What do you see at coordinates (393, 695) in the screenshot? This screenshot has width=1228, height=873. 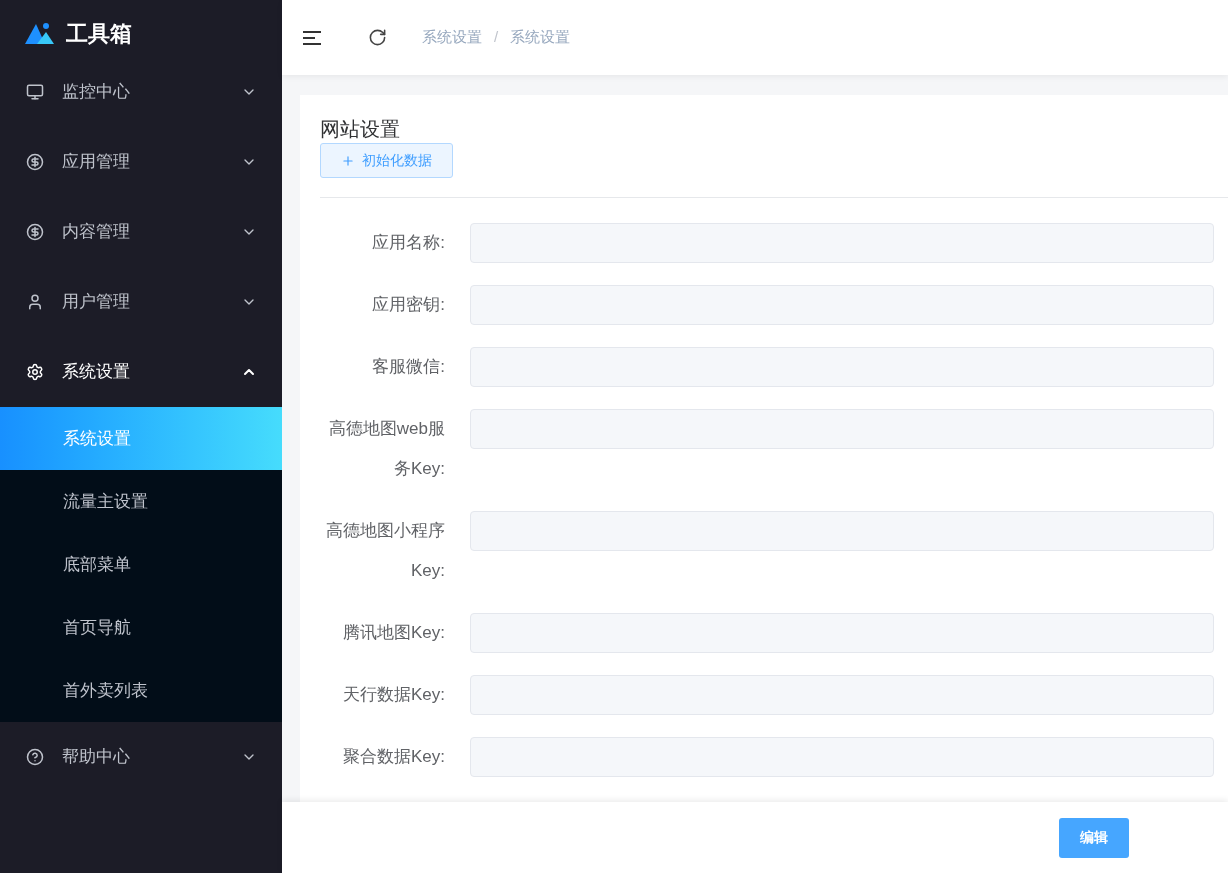 I see `field-label: 天行数据Key:` at bounding box center [393, 695].